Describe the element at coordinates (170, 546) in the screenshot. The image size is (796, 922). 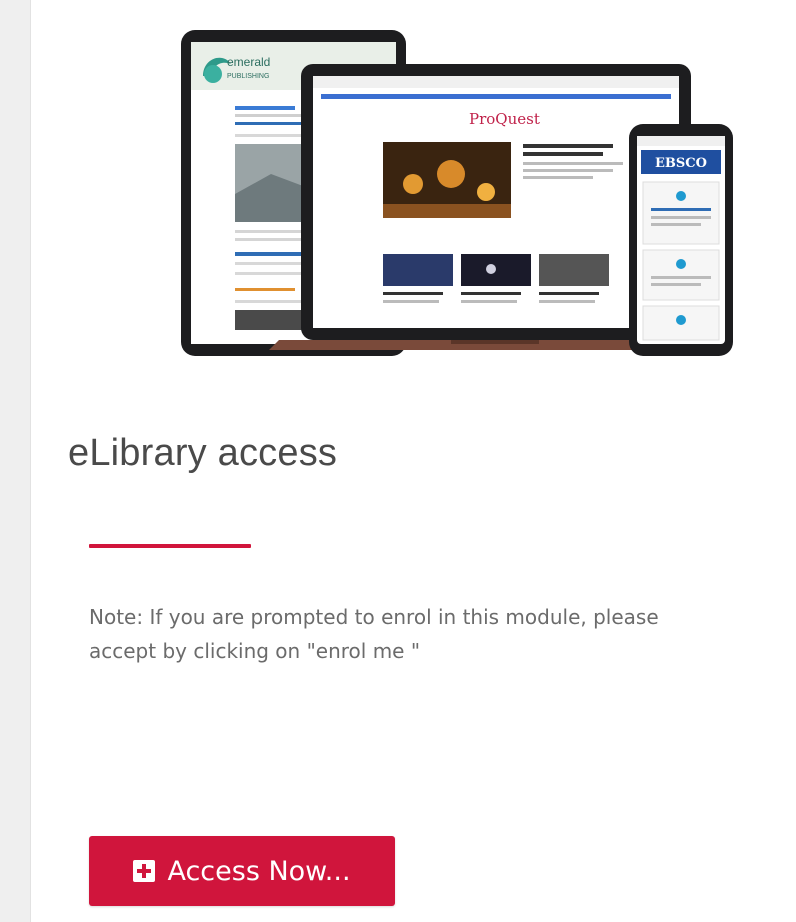
I see `title-accent-divider` at that location.